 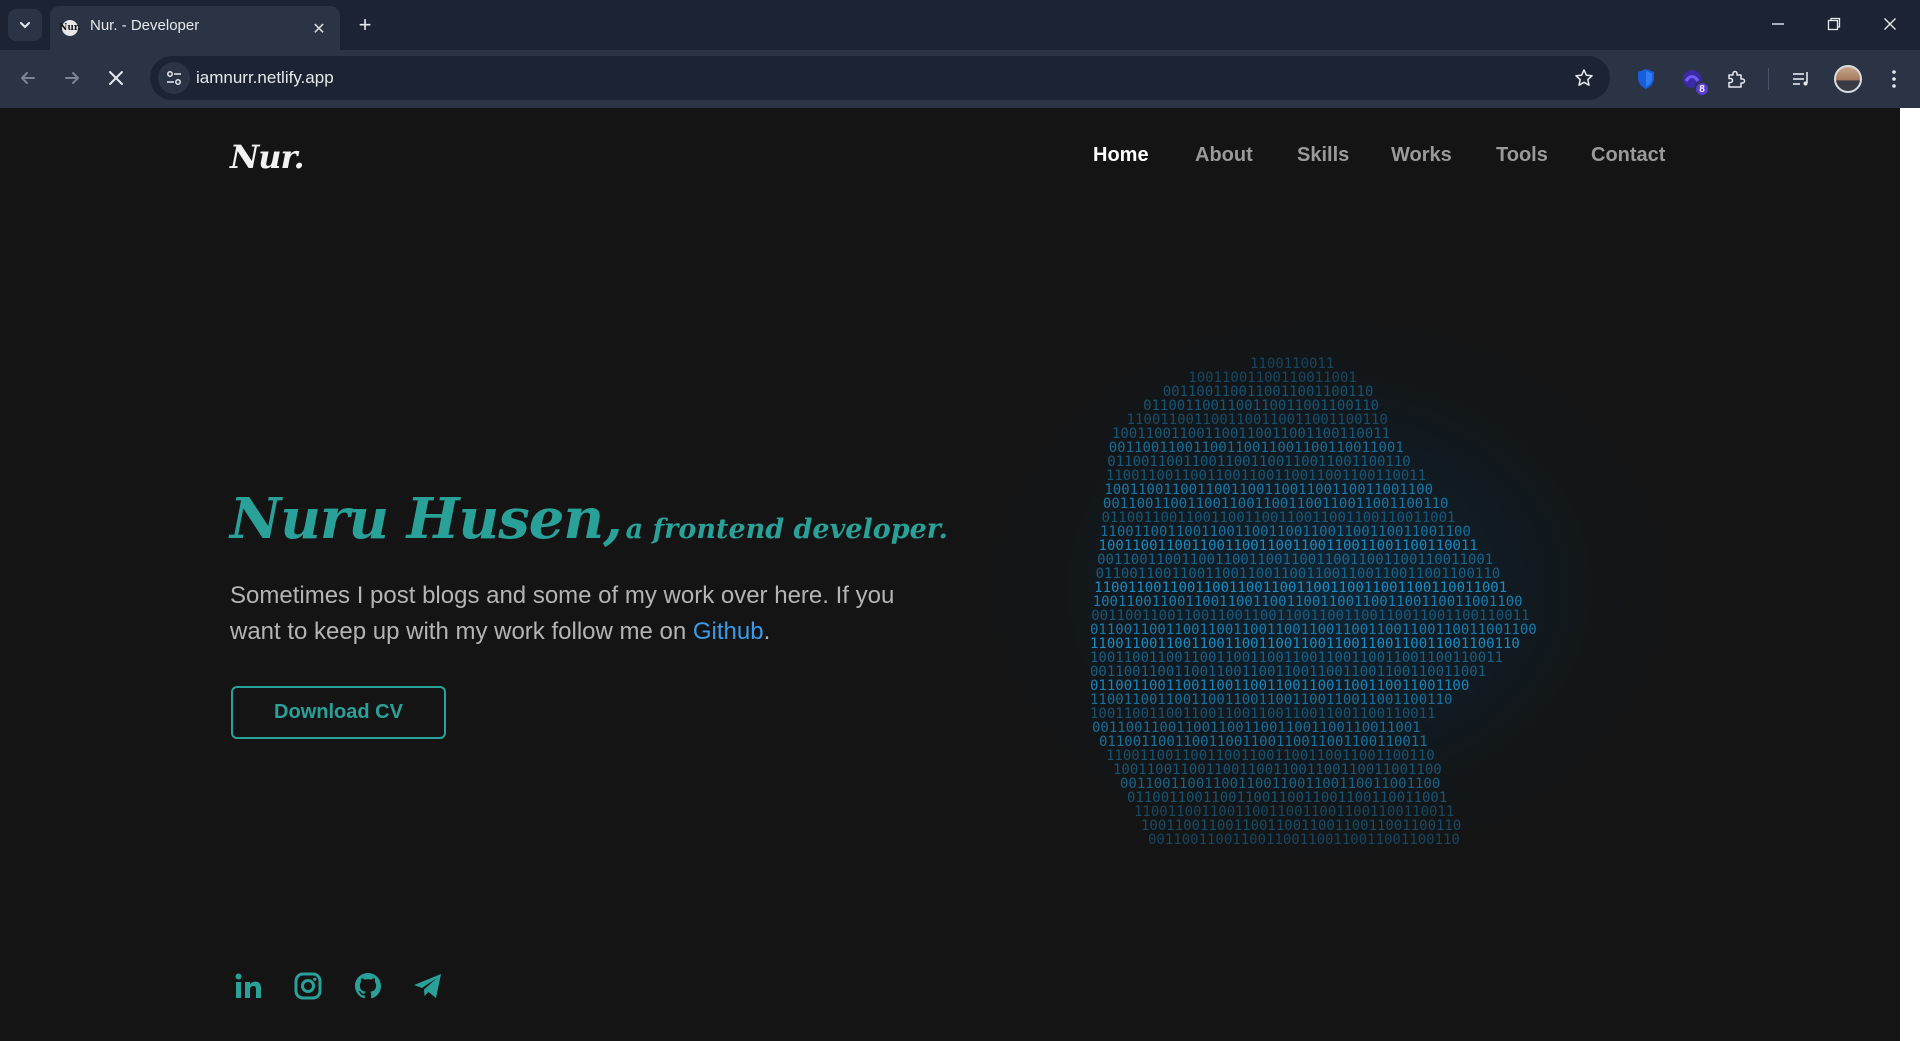 What do you see at coordinates (786, 529) in the screenshot?
I see `hero-role: a frontend developer.` at bounding box center [786, 529].